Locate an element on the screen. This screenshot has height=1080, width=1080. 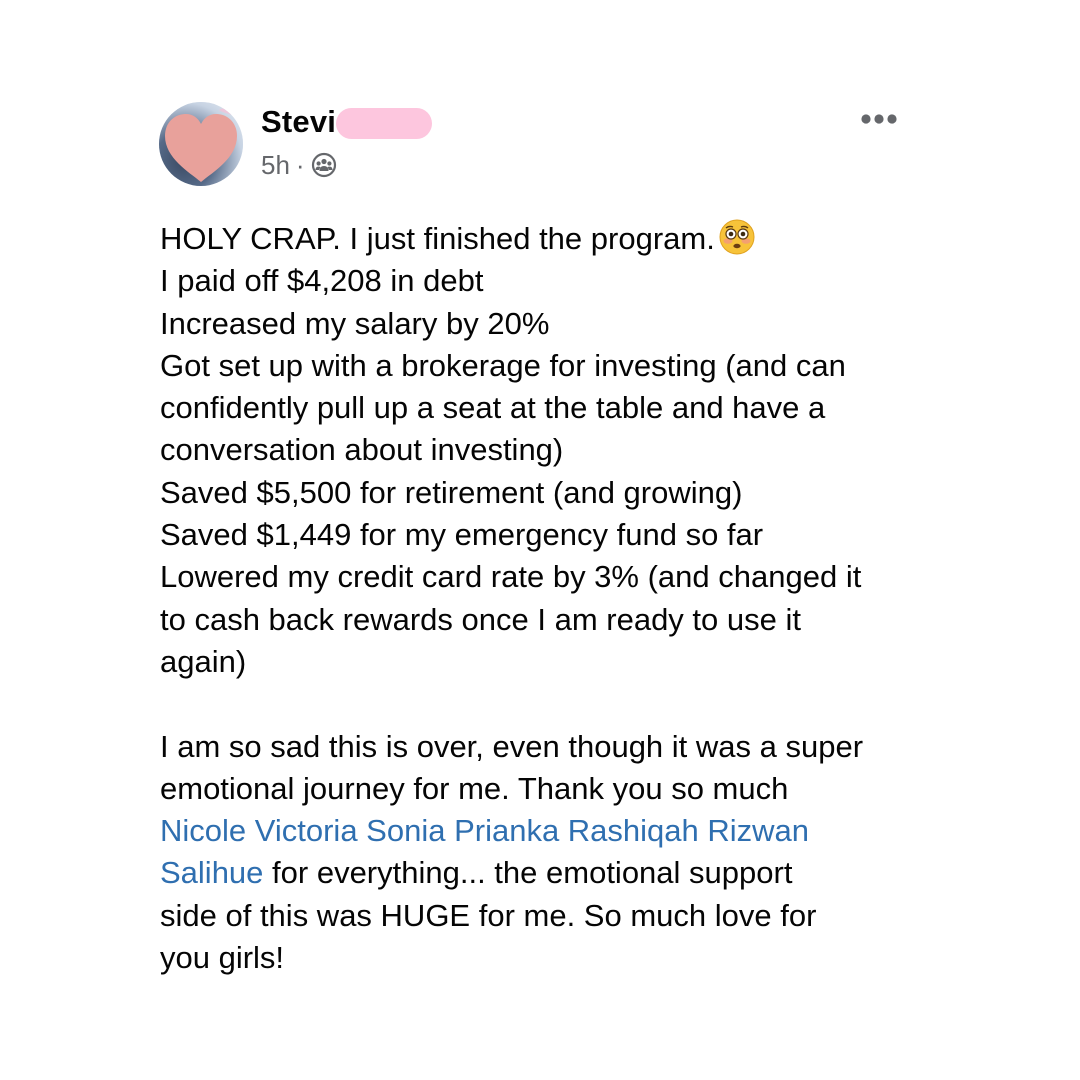
post-line: again) is located at coordinates (203, 661).